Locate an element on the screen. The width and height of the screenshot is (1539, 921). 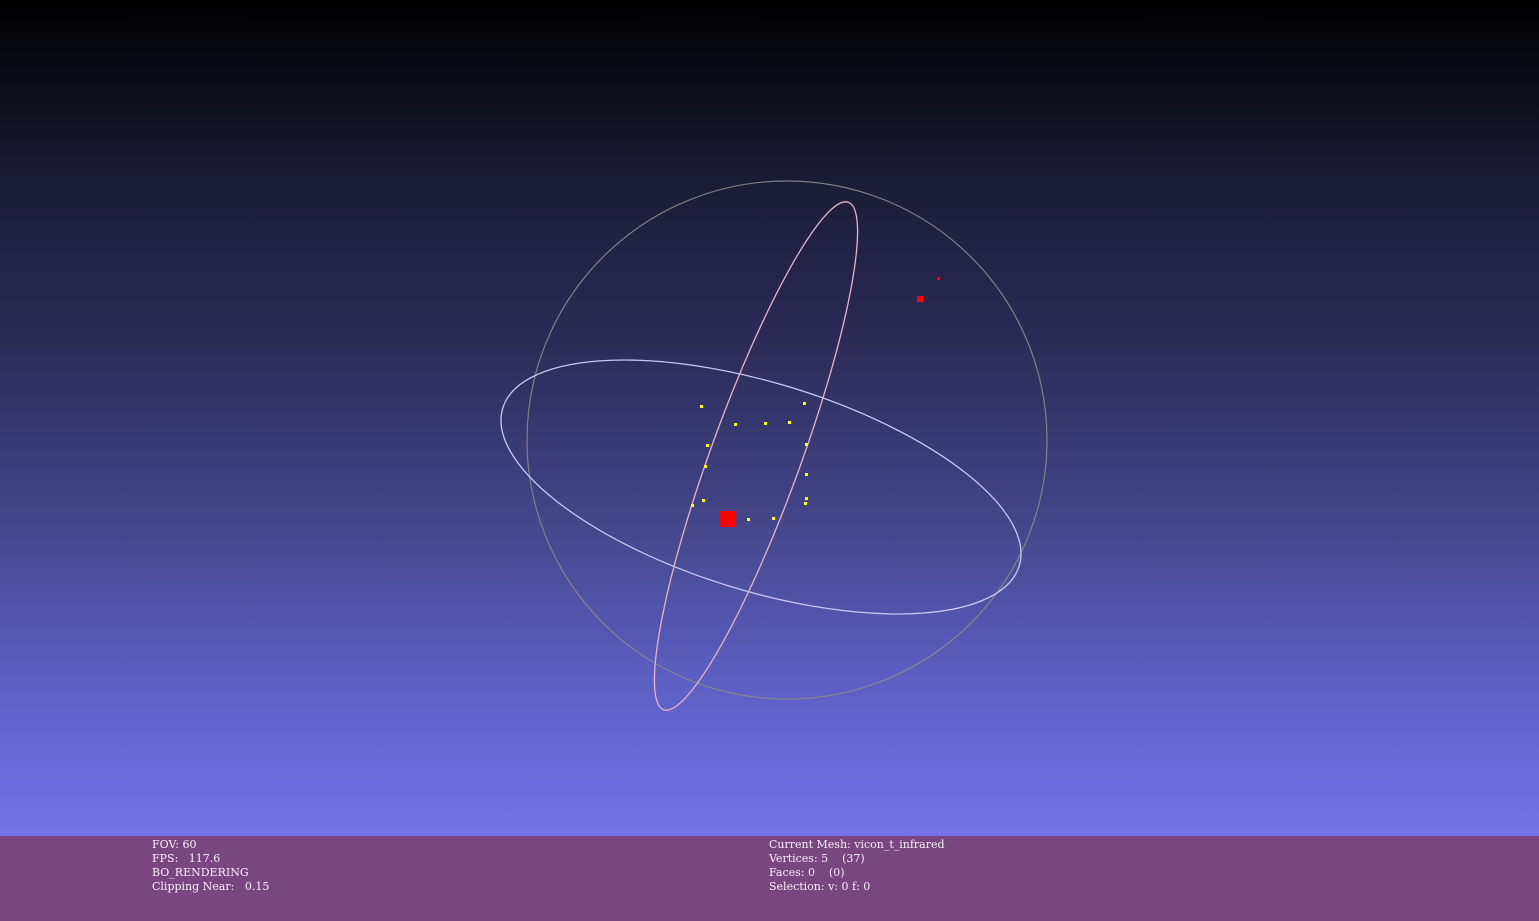
red-markers is located at coordinates (829, 402).